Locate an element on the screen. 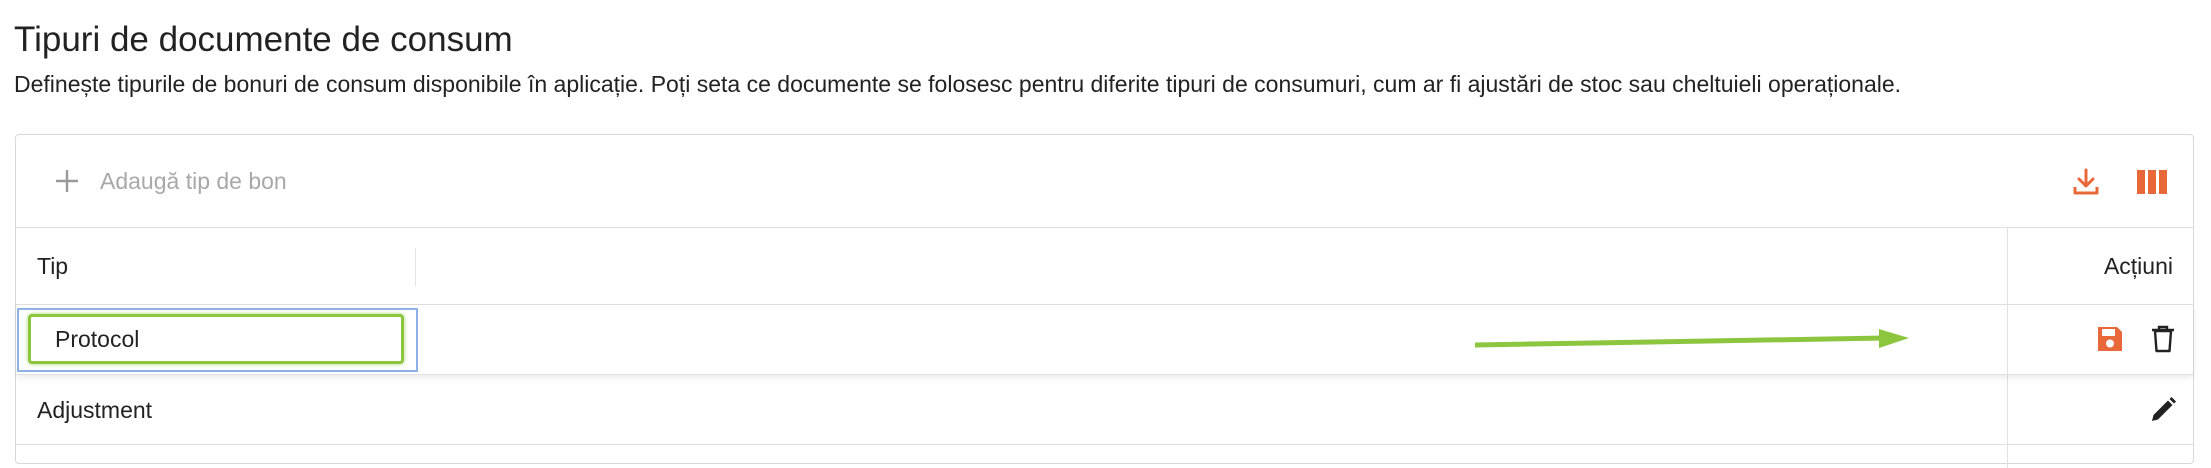  column-divider is located at coordinates (415, 267).